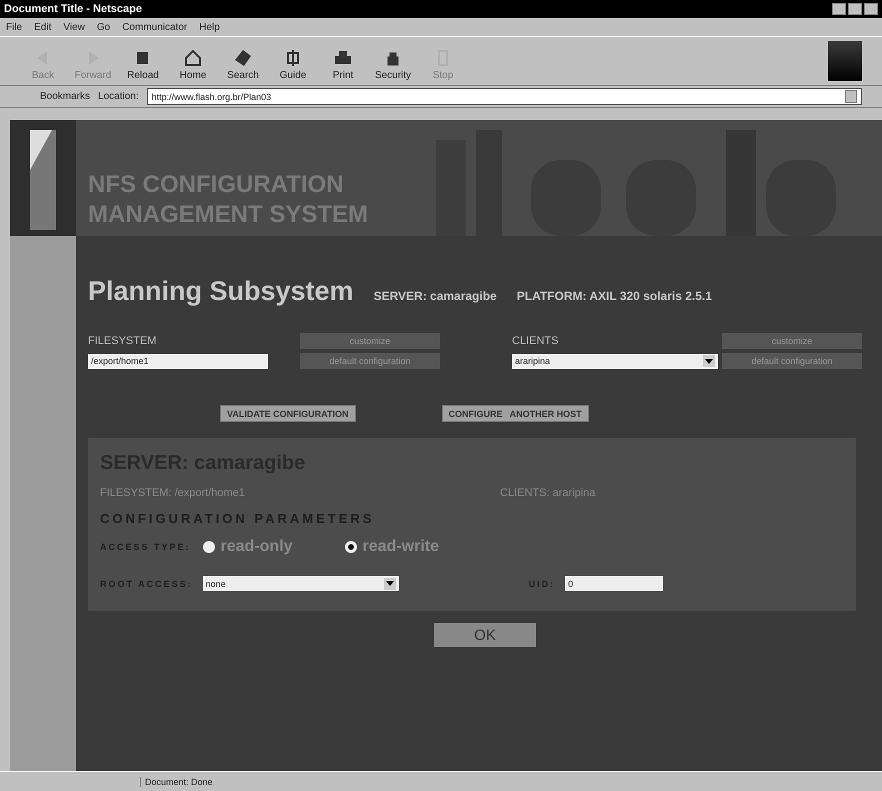  I want to click on server-label: SERVER: camaragibe, so click(435, 296).